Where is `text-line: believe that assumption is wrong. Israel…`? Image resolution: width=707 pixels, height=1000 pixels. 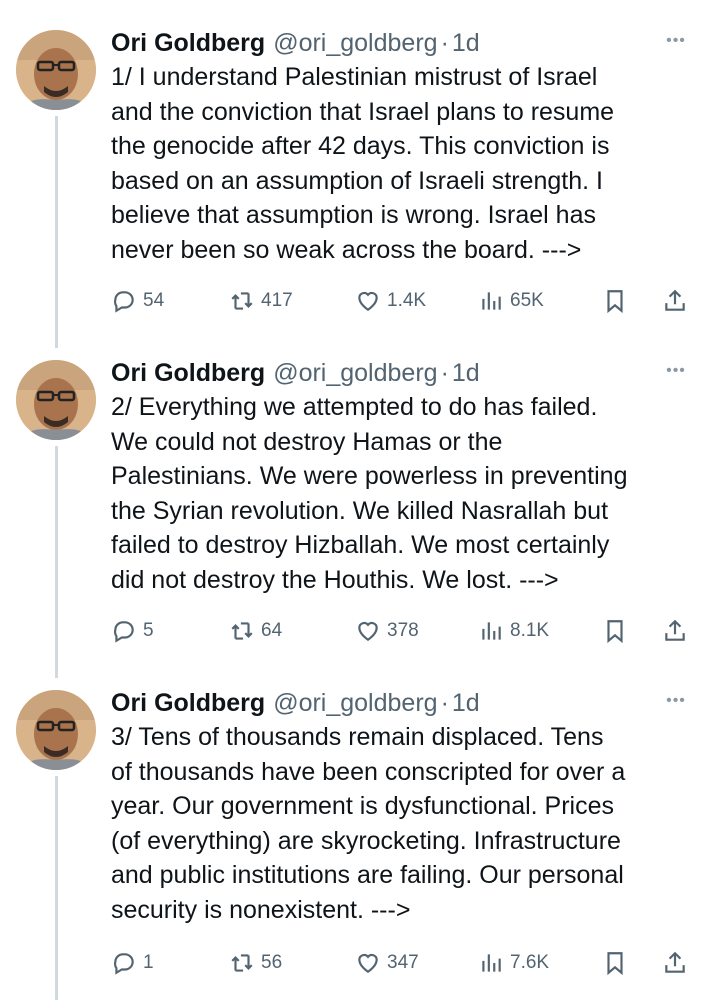
text-line: believe that assumption is wrong. Israel… is located at coordinates (353, 215).